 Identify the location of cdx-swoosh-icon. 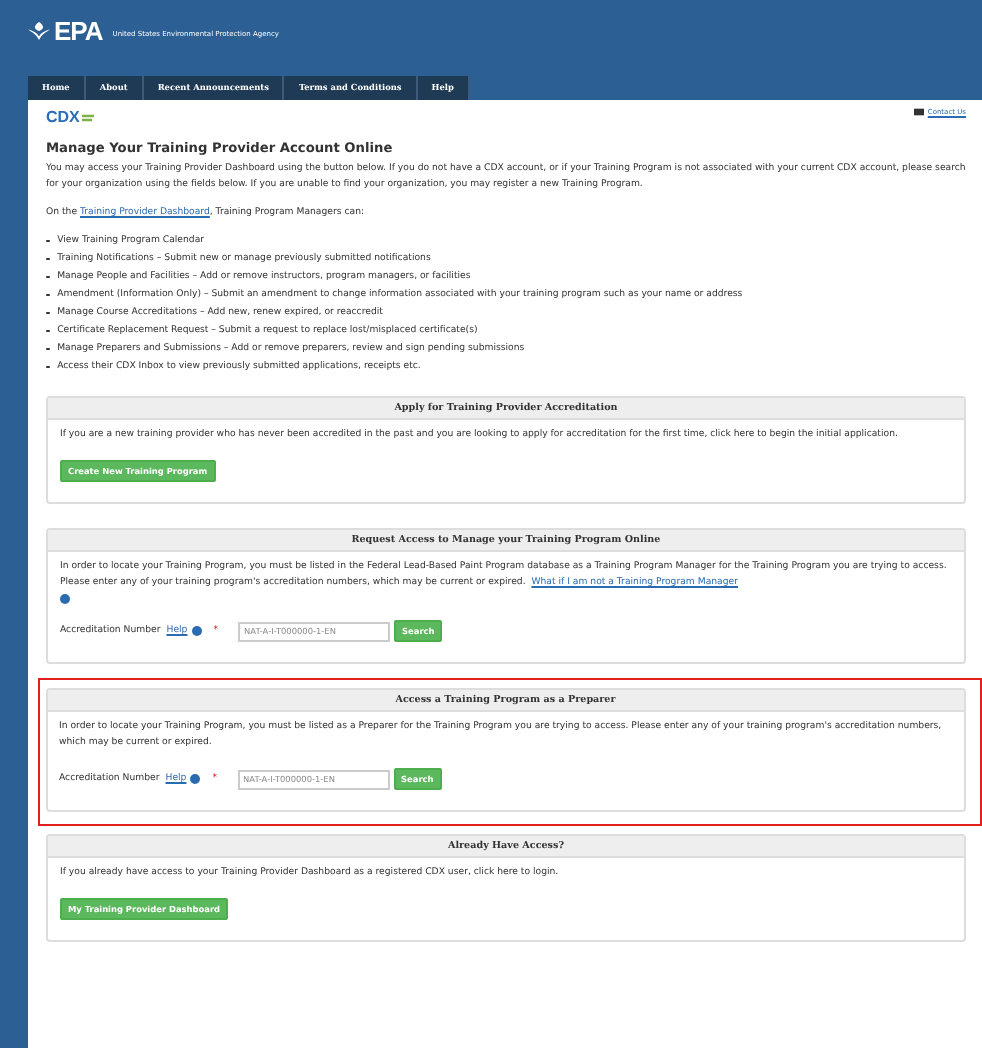
(87, 117).